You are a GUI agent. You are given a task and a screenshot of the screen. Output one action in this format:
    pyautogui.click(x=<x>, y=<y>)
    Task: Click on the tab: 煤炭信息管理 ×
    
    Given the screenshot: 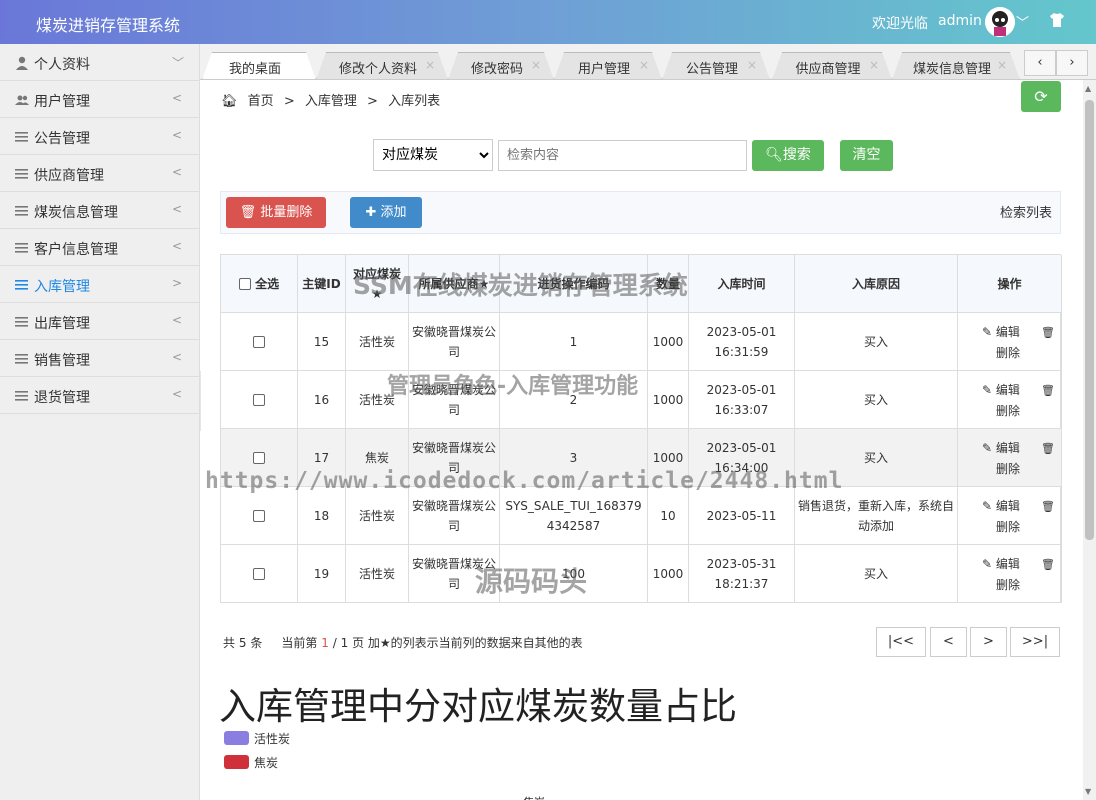 What is the action you would take?
    pyautogui.click(x=956, y=66)
    